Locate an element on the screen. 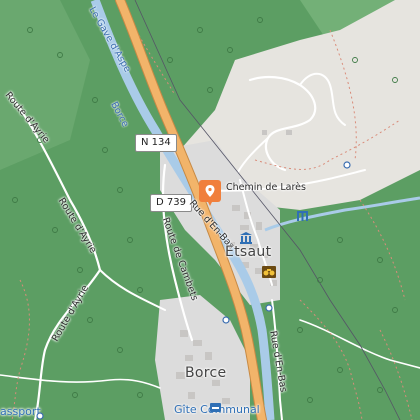 This screenshot has height=420, width=420. bed-icon is located at coordinates (215, 406).